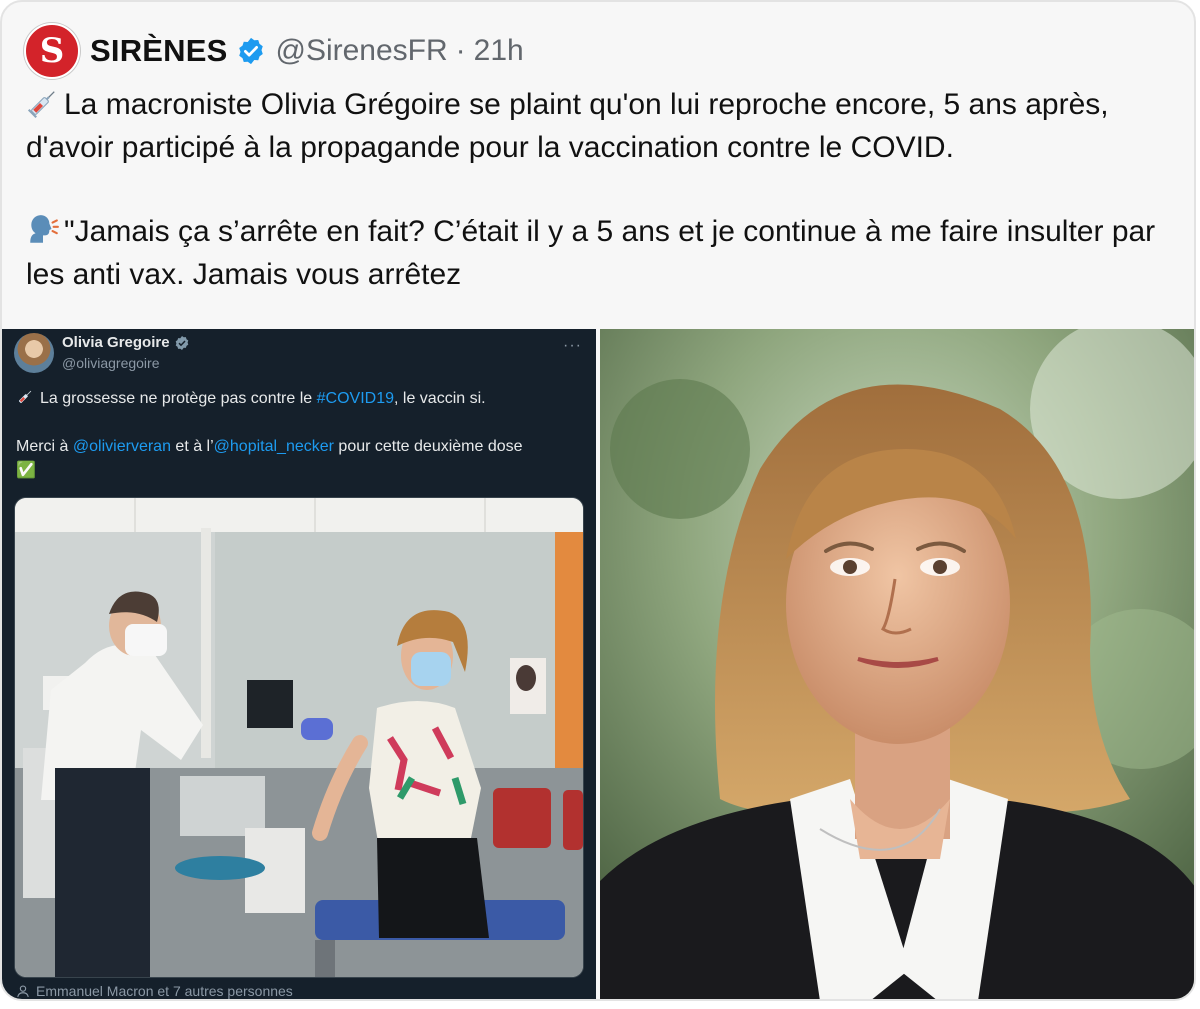 The image size is (1200, 1009). I want to click on likes-summary-text: Emmanuel Macron et 7 autres personnes, so click(164, 991).